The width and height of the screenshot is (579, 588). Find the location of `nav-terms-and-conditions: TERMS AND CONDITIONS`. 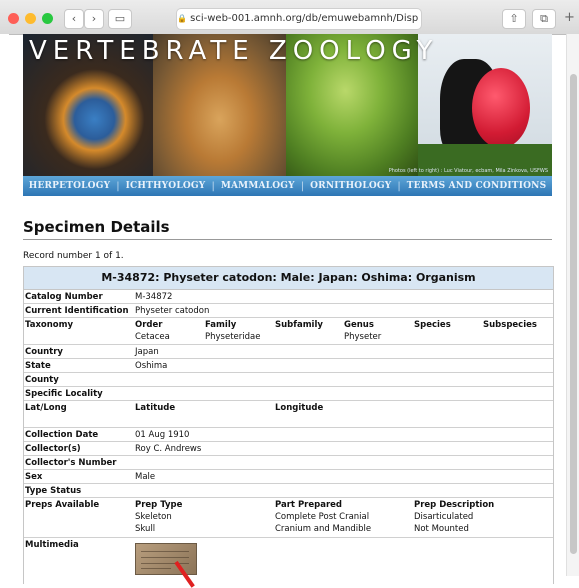

nav-terms-and-conditions: TERMS AND CONDITIONS is located at coordinates (476, 186).